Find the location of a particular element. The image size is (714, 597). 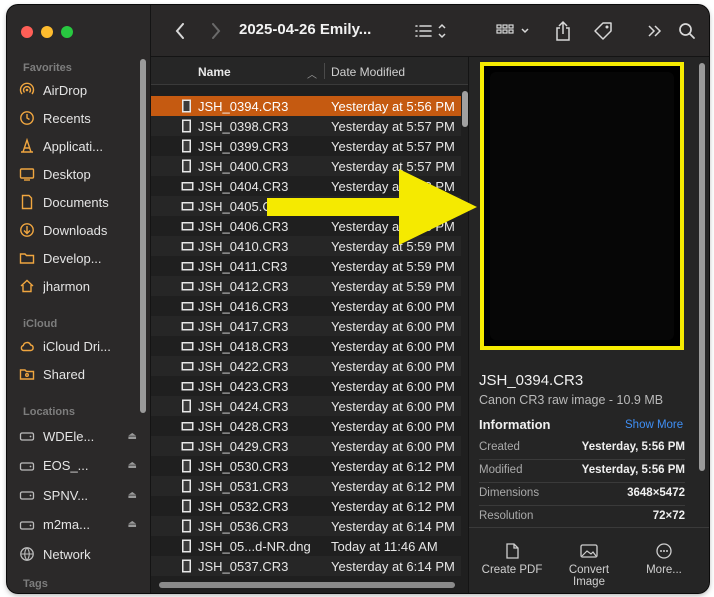

list-horizontal-scrollbar is located at coordinates (307, 585).